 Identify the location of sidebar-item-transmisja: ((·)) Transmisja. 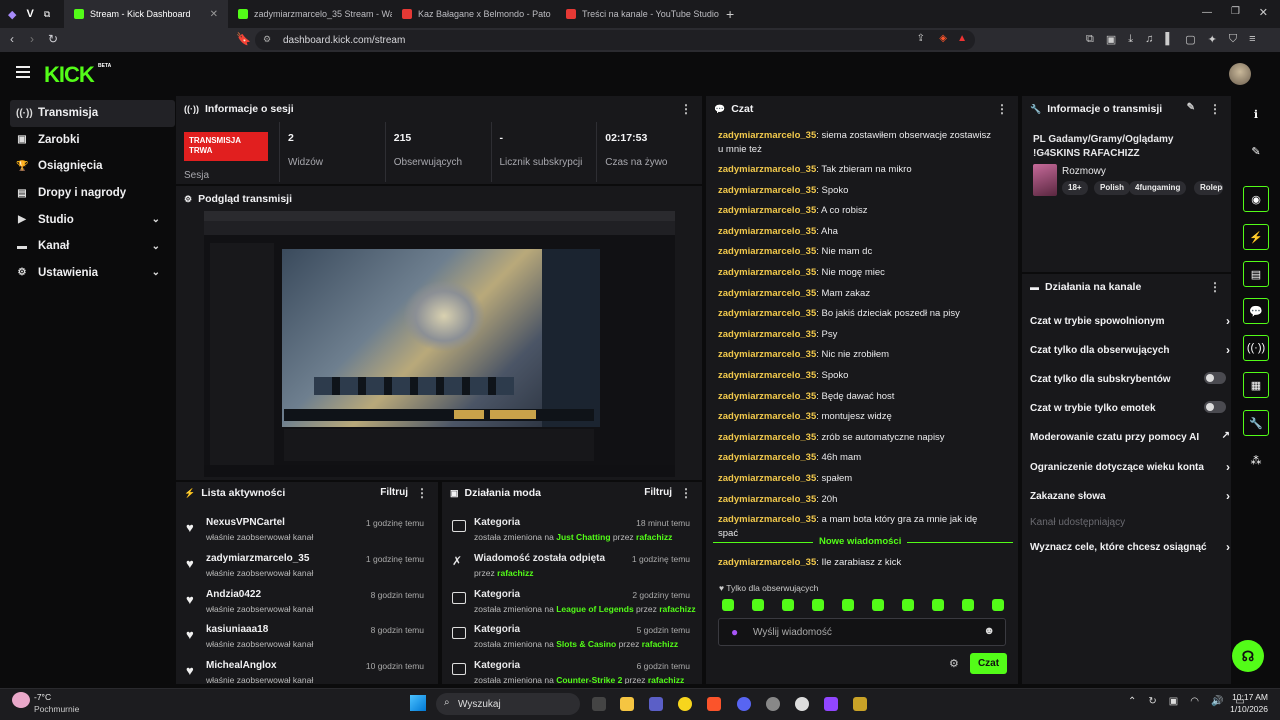
(92, 113).